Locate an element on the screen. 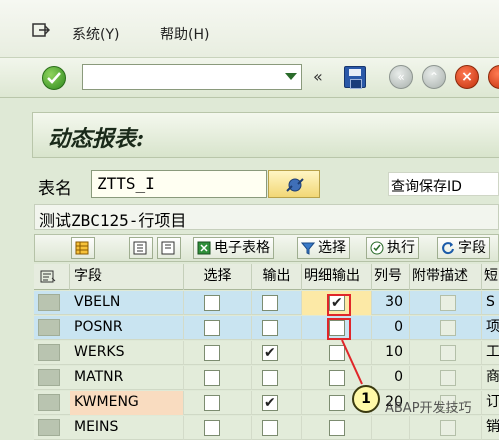  save-icon is located at coordinates (355, 77).